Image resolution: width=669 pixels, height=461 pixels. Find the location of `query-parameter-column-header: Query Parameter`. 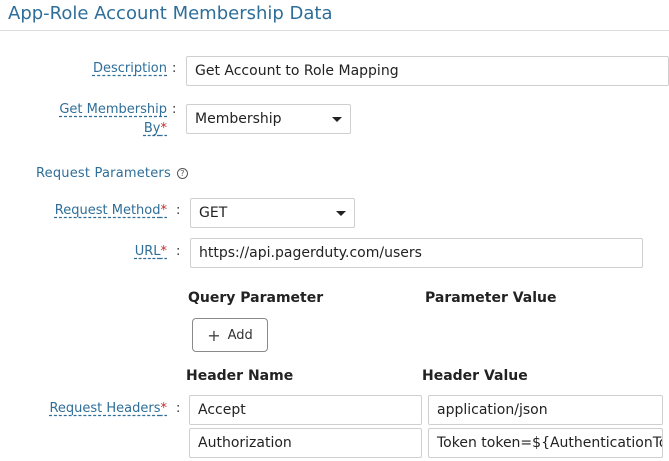

query-parameter-column-header: Query Parameter is located at coordinates (256, 298).